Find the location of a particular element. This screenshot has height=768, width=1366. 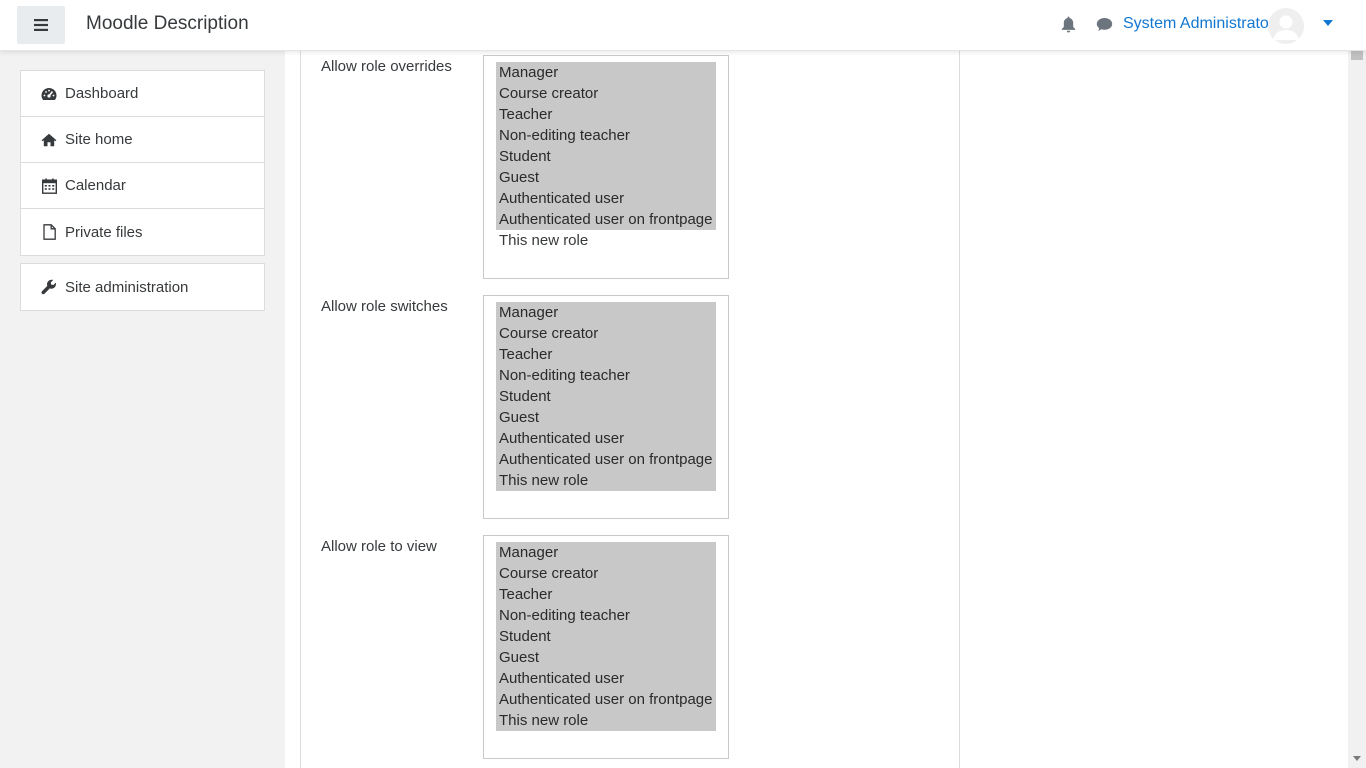

hamburger-icon is located at coordinates (41, 25).